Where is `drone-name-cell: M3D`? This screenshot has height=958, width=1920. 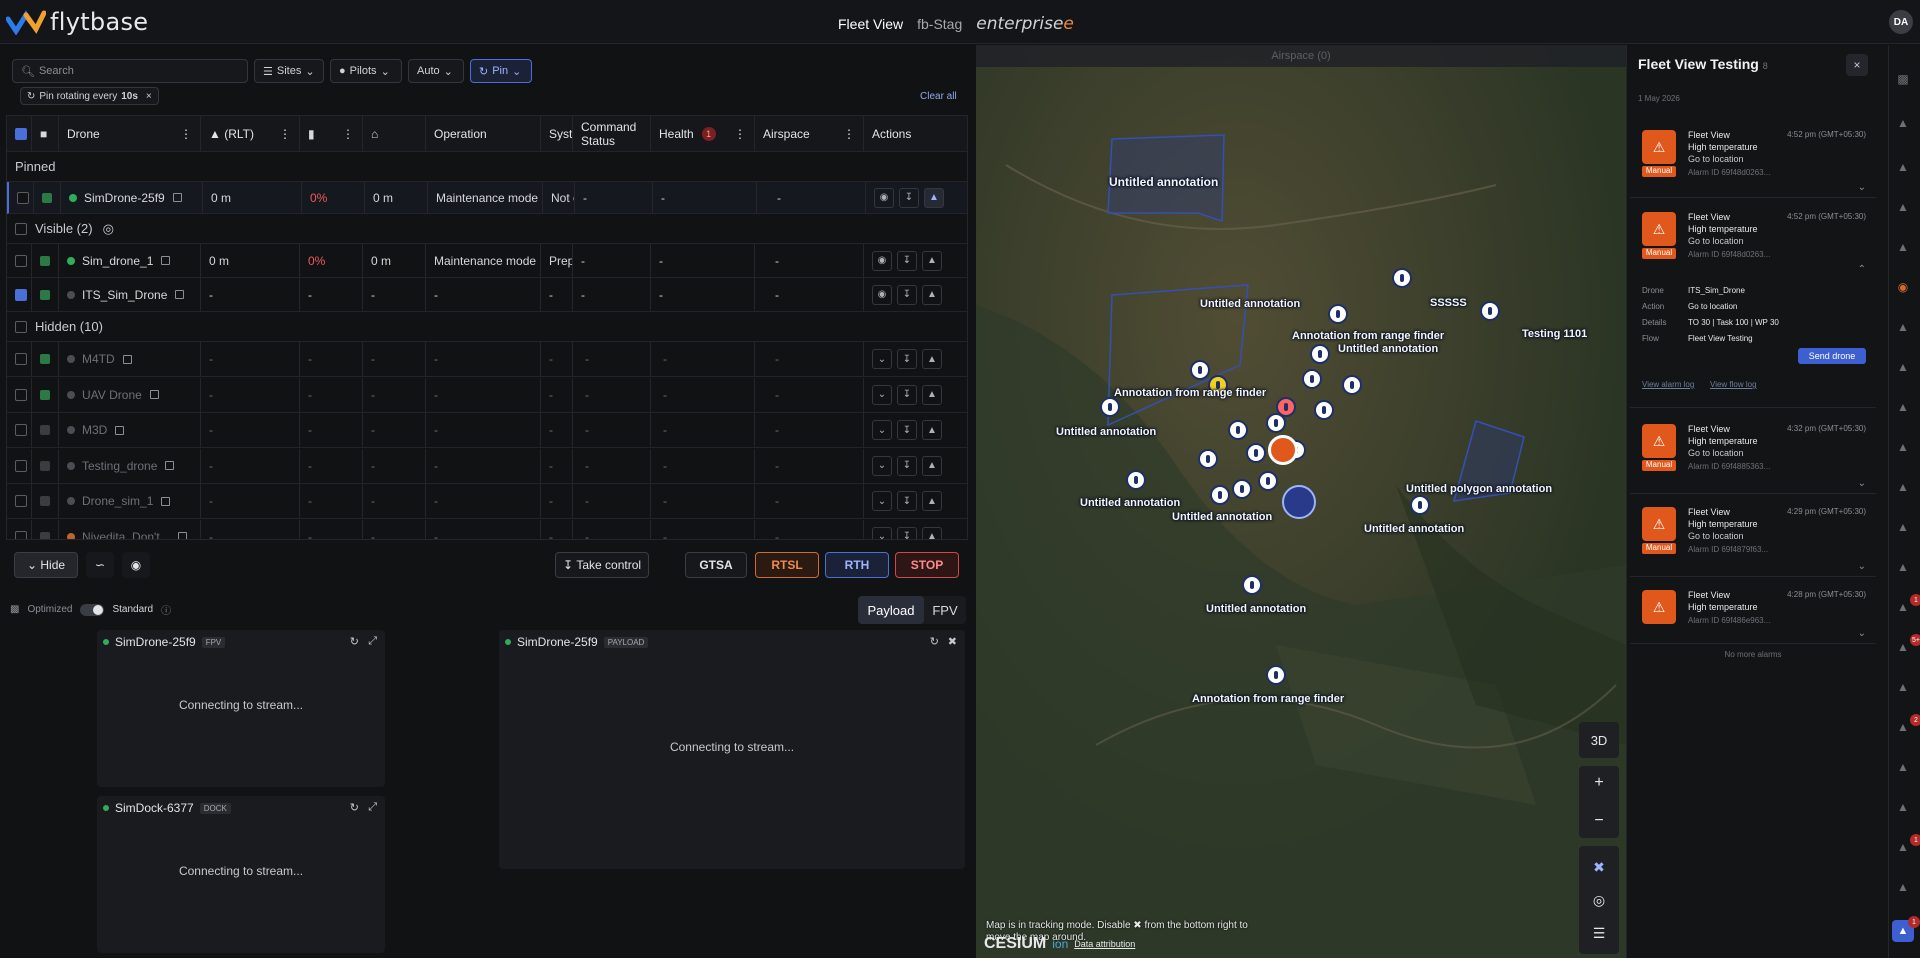
drone-name-cell: M3D is located at coordinates (130, 430).